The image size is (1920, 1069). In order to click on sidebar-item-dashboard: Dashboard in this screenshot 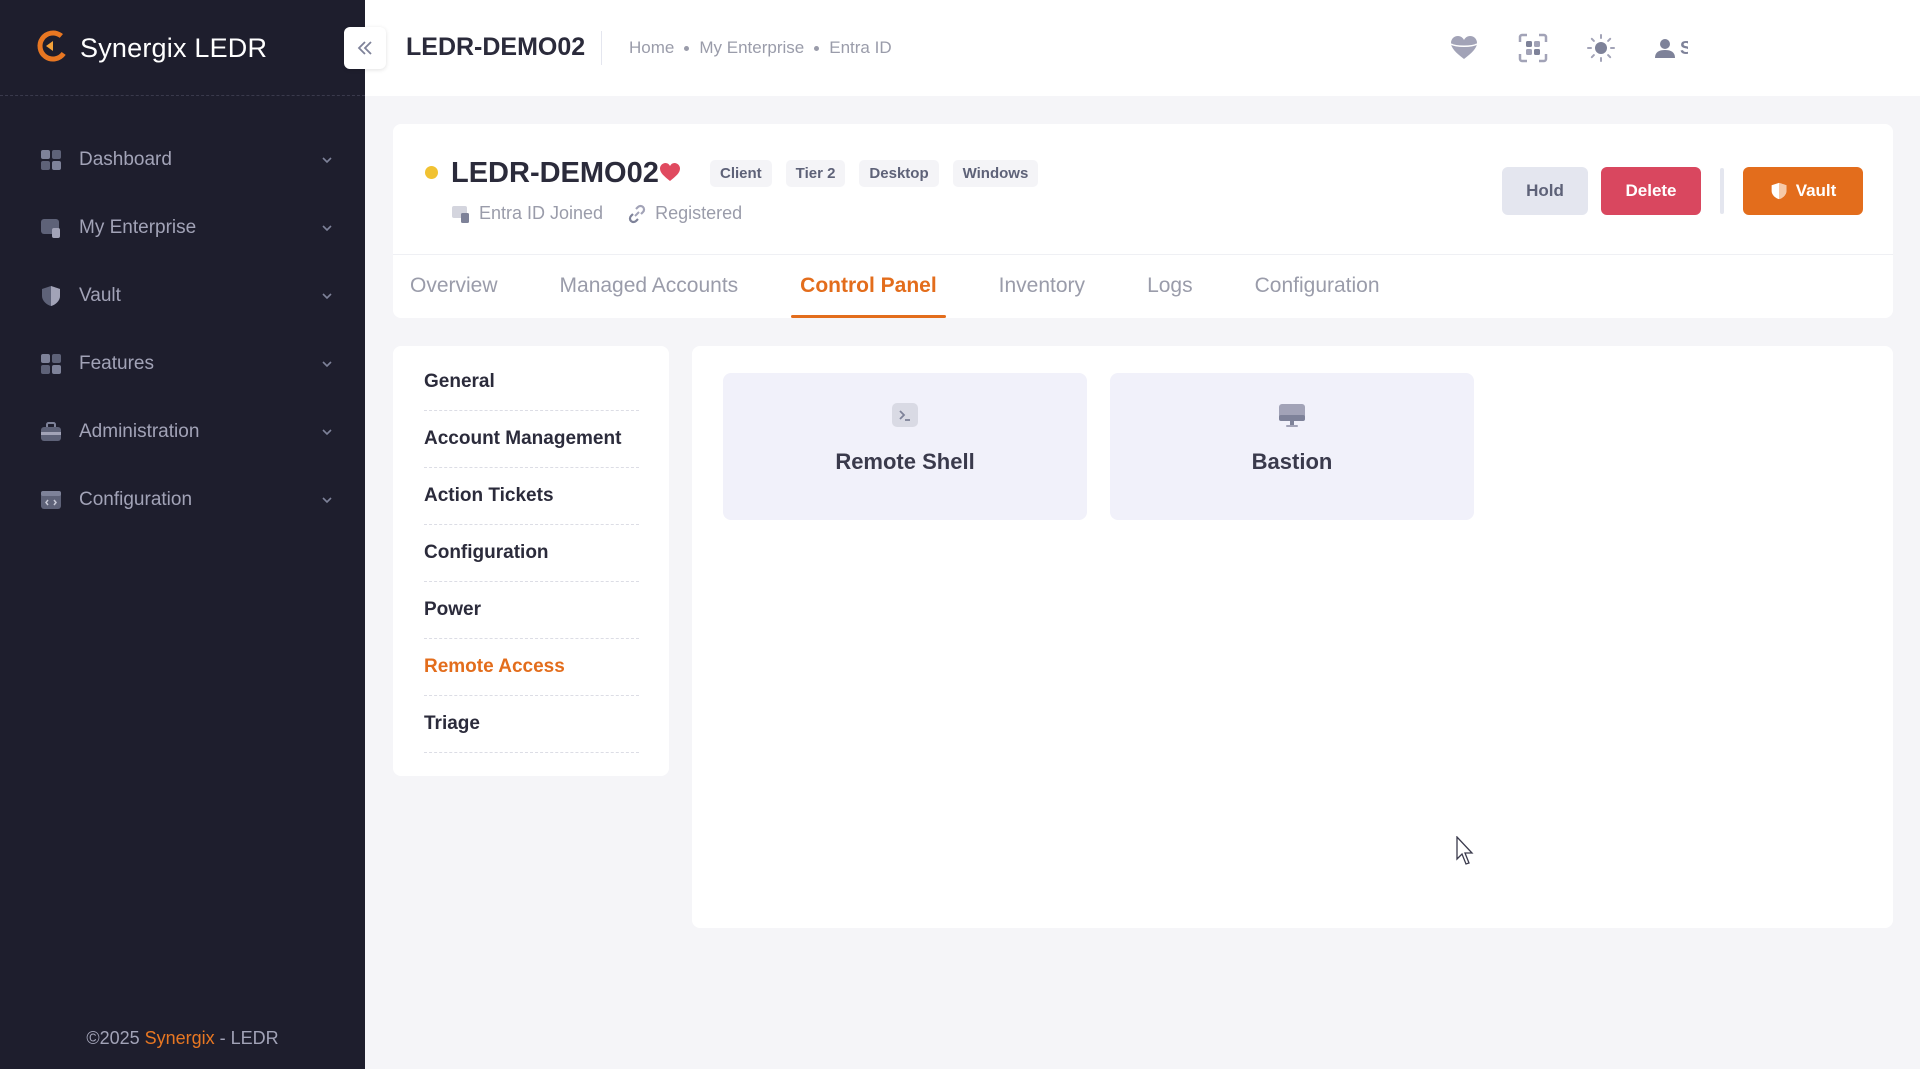, I will do `click(182, 160)`.